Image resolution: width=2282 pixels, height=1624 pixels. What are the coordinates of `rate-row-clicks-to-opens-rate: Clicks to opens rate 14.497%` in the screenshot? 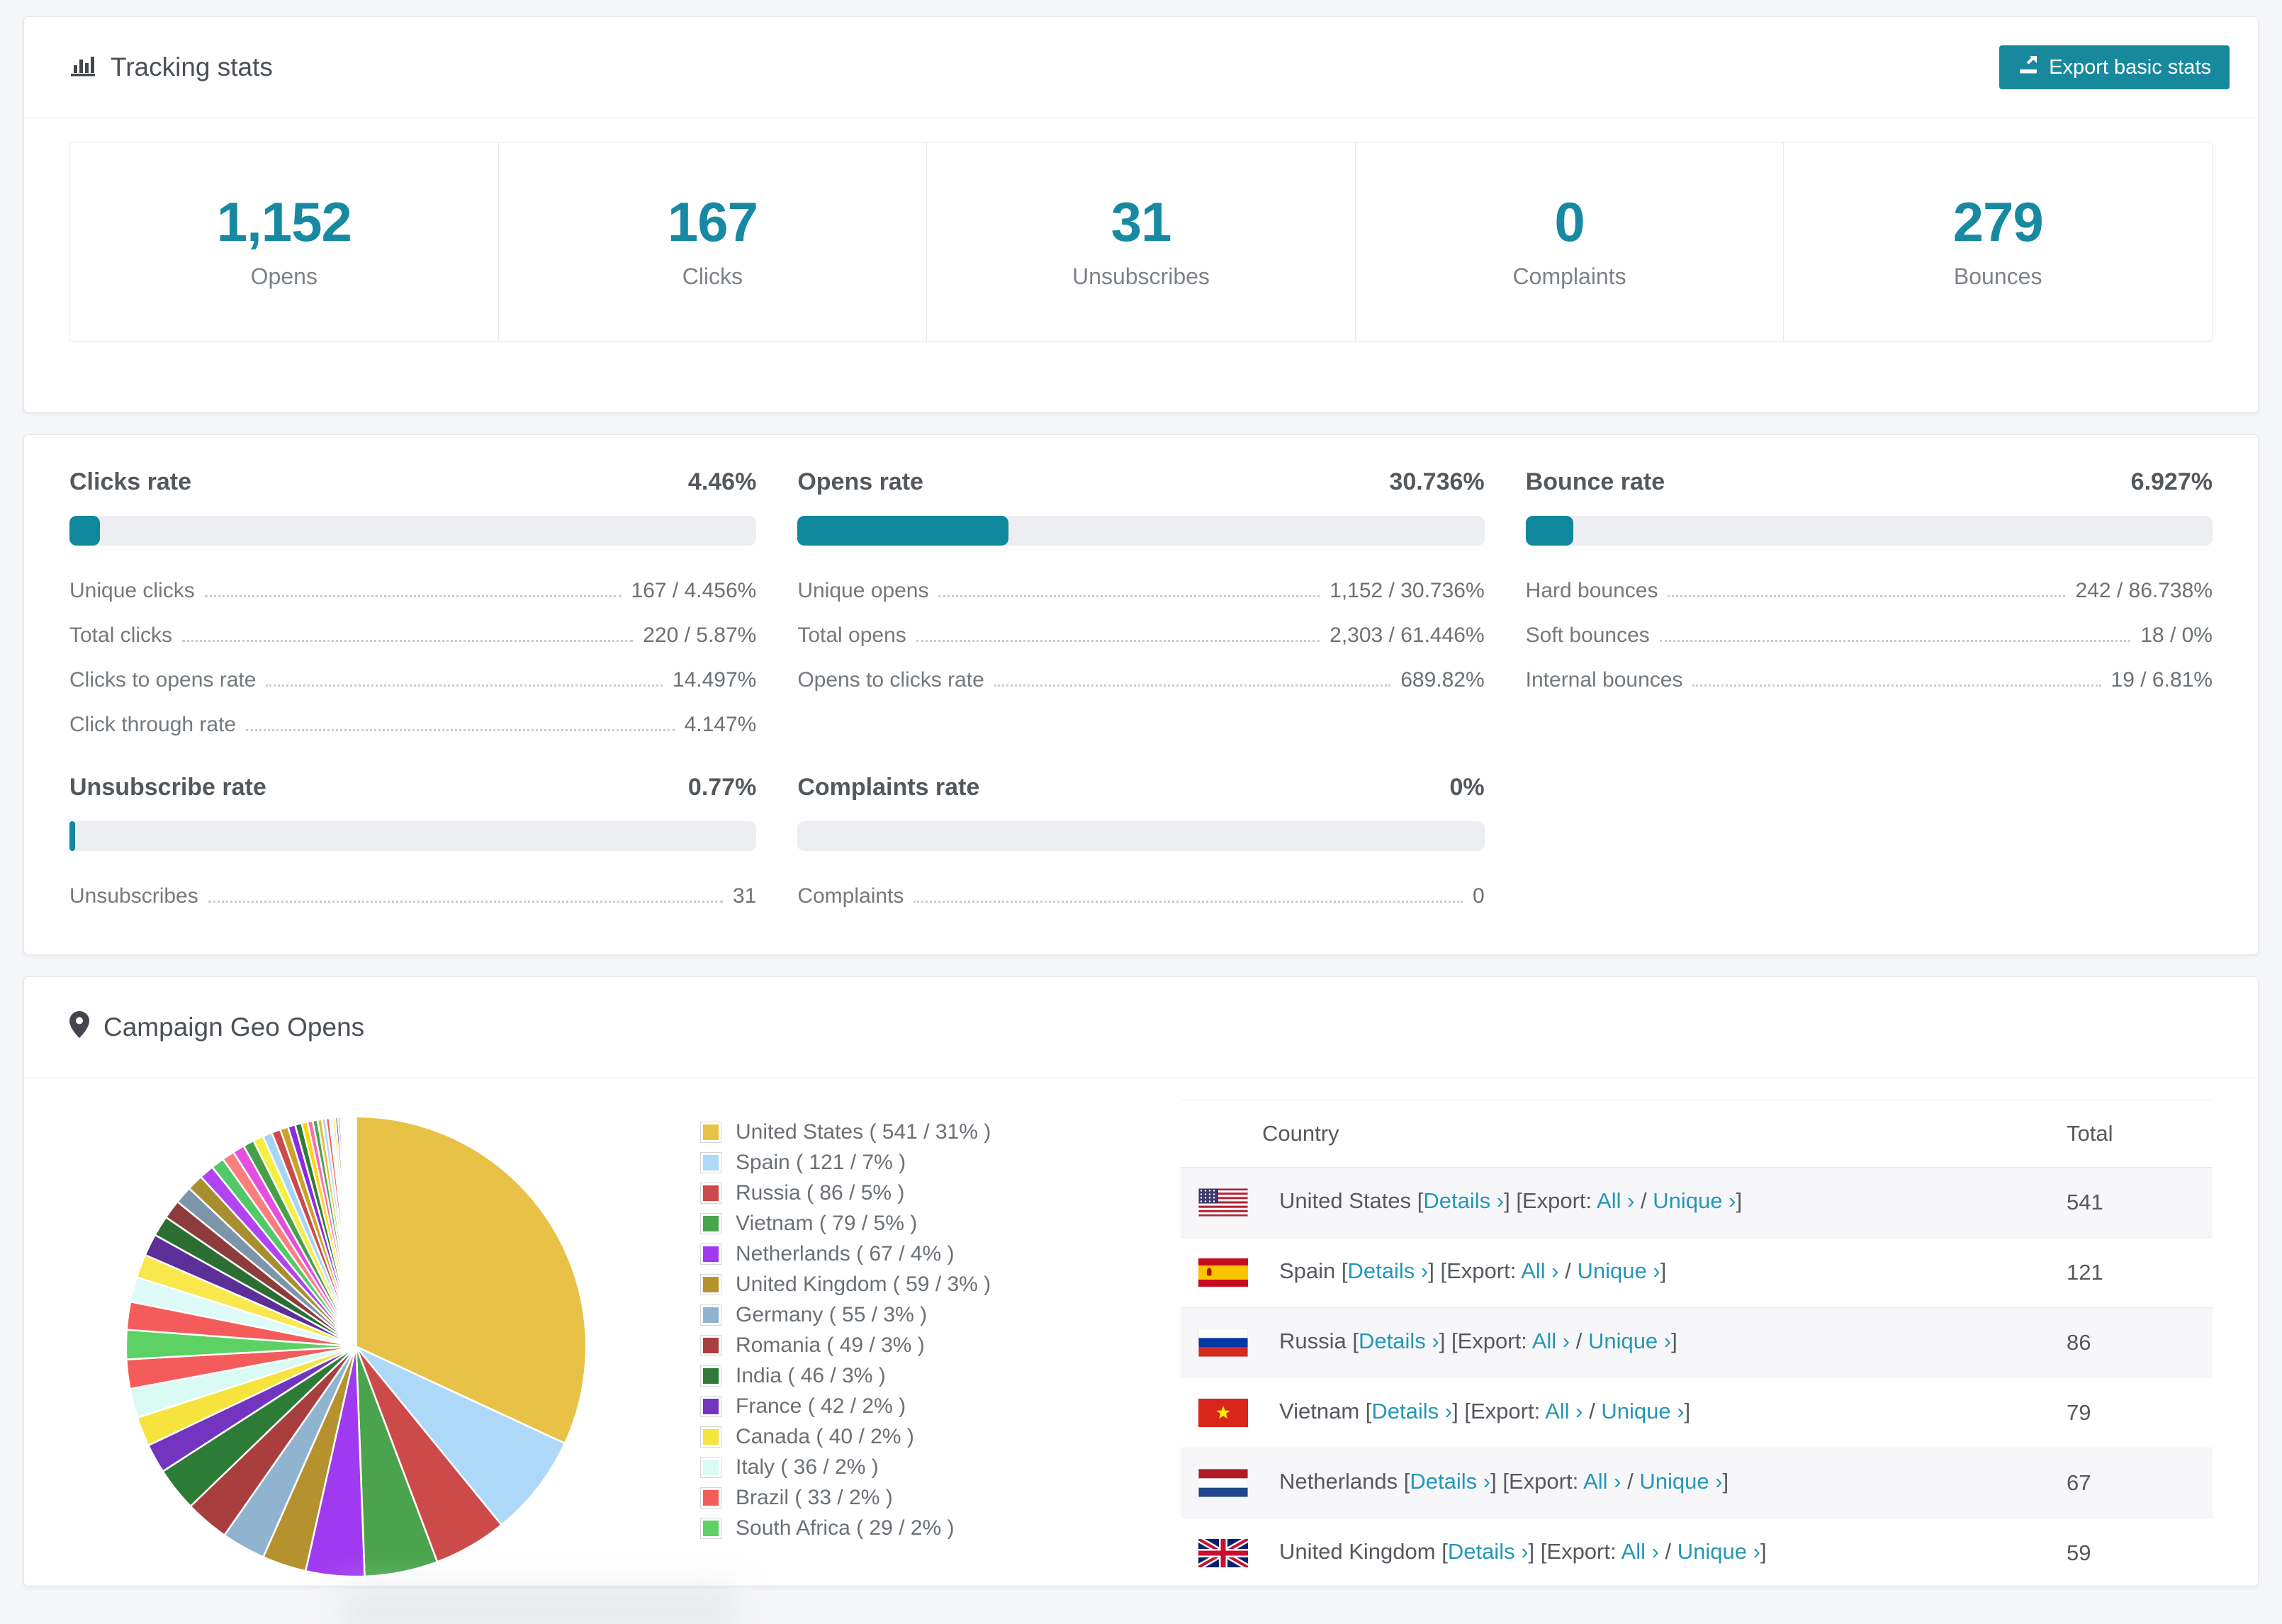 It's located at (413, 680).